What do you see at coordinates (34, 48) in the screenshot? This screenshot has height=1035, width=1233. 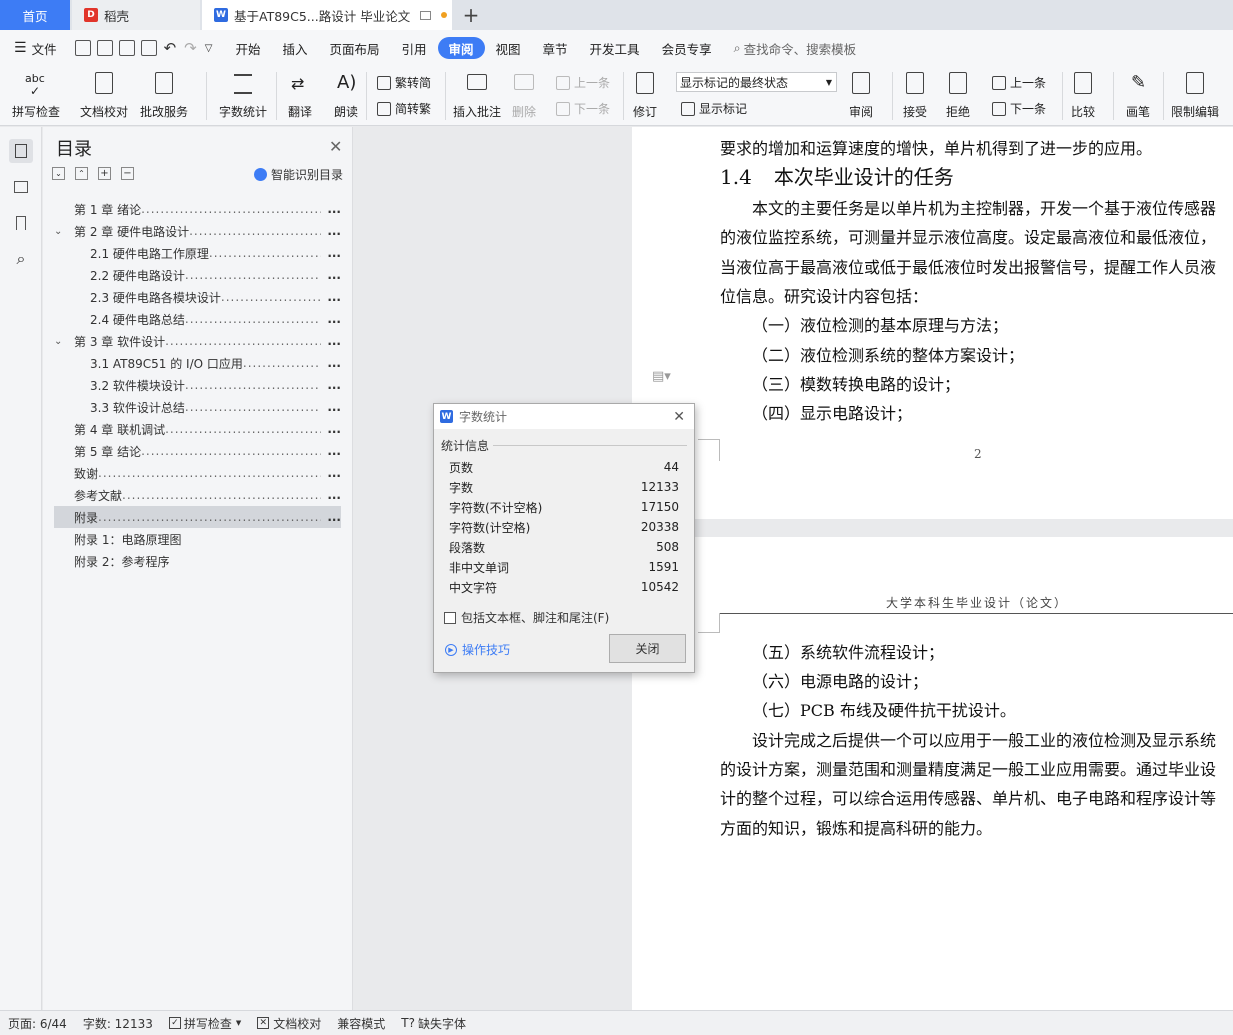 I see `file-menu: ☰ 文件` at bounding box center [34, 48].